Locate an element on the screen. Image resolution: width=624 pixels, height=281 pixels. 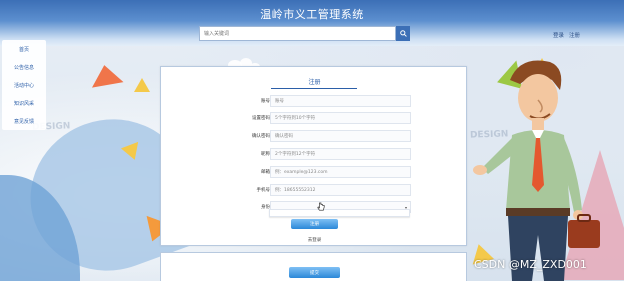
search-icon is located at coordinates (403, 33).